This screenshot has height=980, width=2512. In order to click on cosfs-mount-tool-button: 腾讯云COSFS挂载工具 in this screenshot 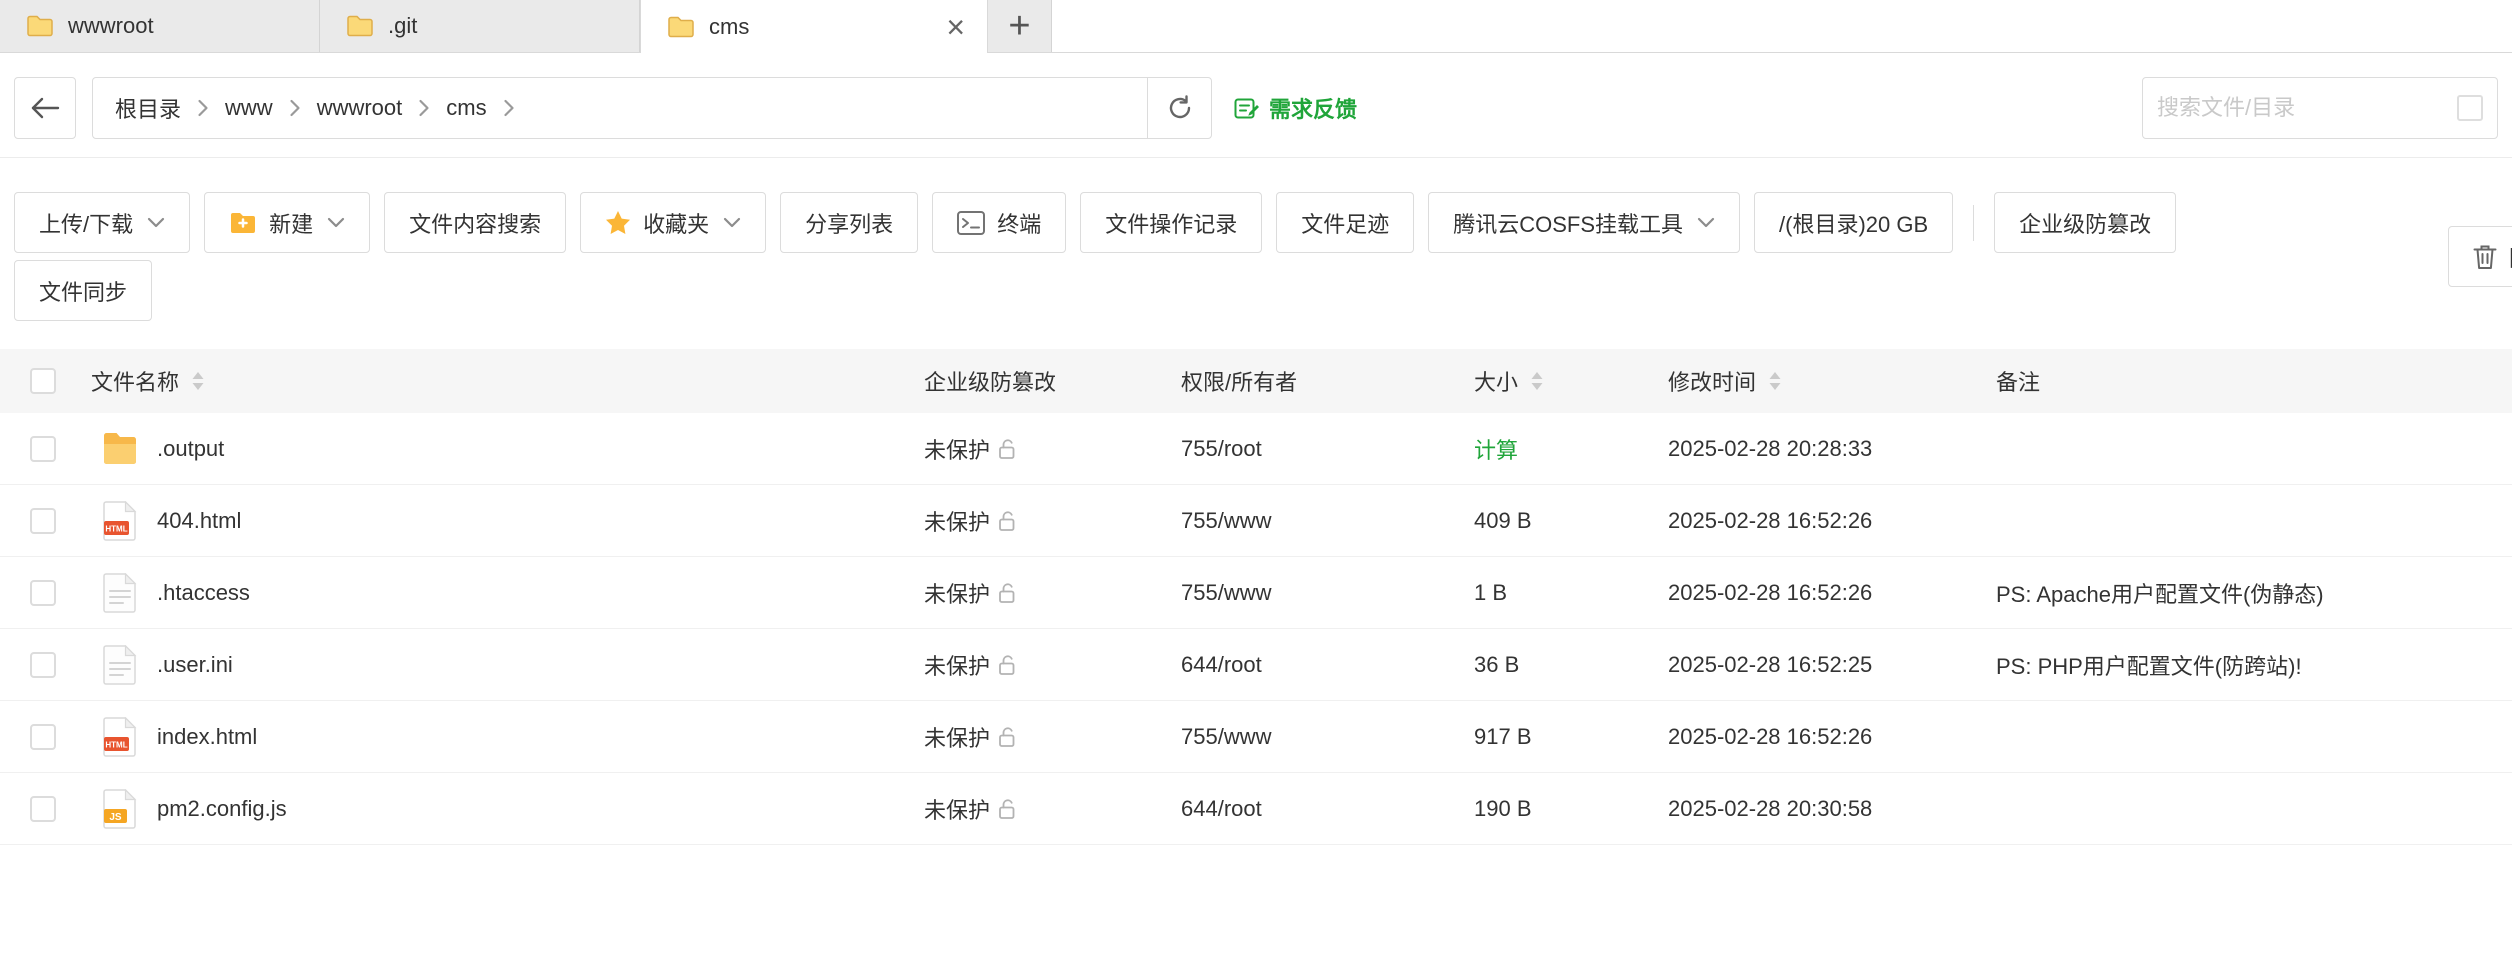, I will do `click(1584, 222)`.